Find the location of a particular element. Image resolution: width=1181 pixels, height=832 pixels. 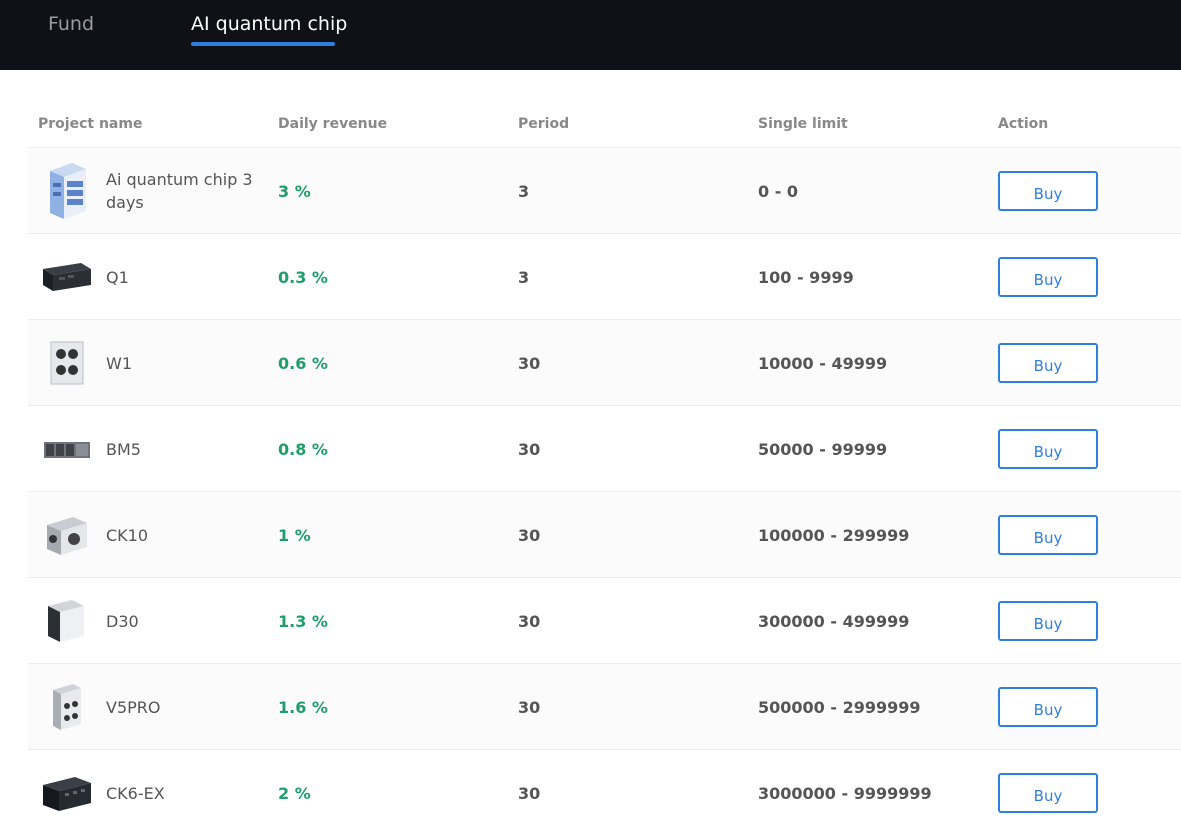

single-limit: 0 - 0 is located at coordinates (778, 191).